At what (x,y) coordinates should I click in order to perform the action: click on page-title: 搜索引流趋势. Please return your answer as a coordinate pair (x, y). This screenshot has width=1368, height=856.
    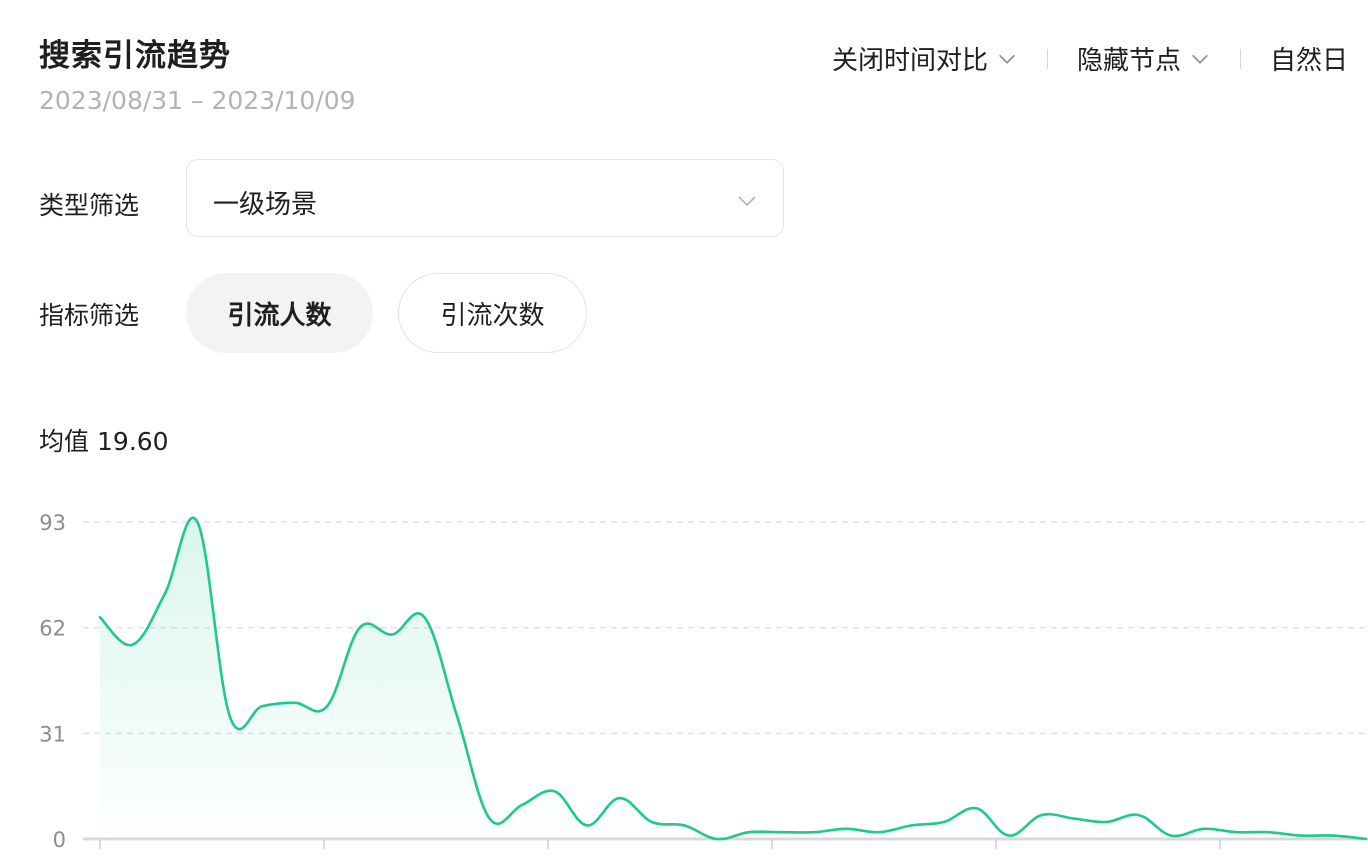
    Looking at the image, I should click on (135, 56).